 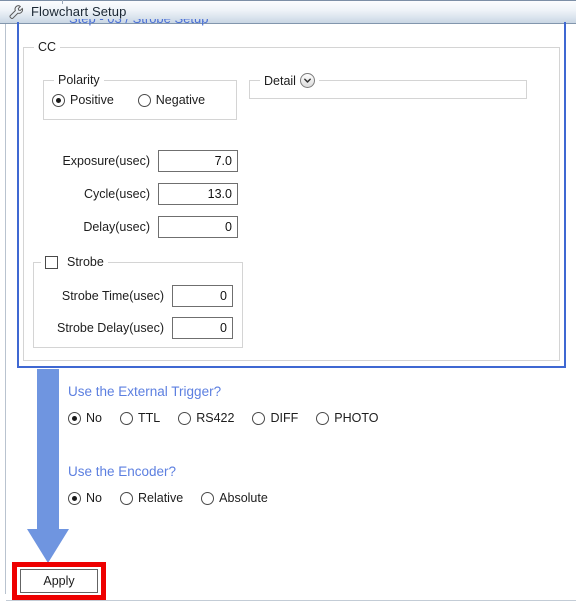 I want to click on encoder-question-title: Use the Encoder?, so click(x=122, y=471).